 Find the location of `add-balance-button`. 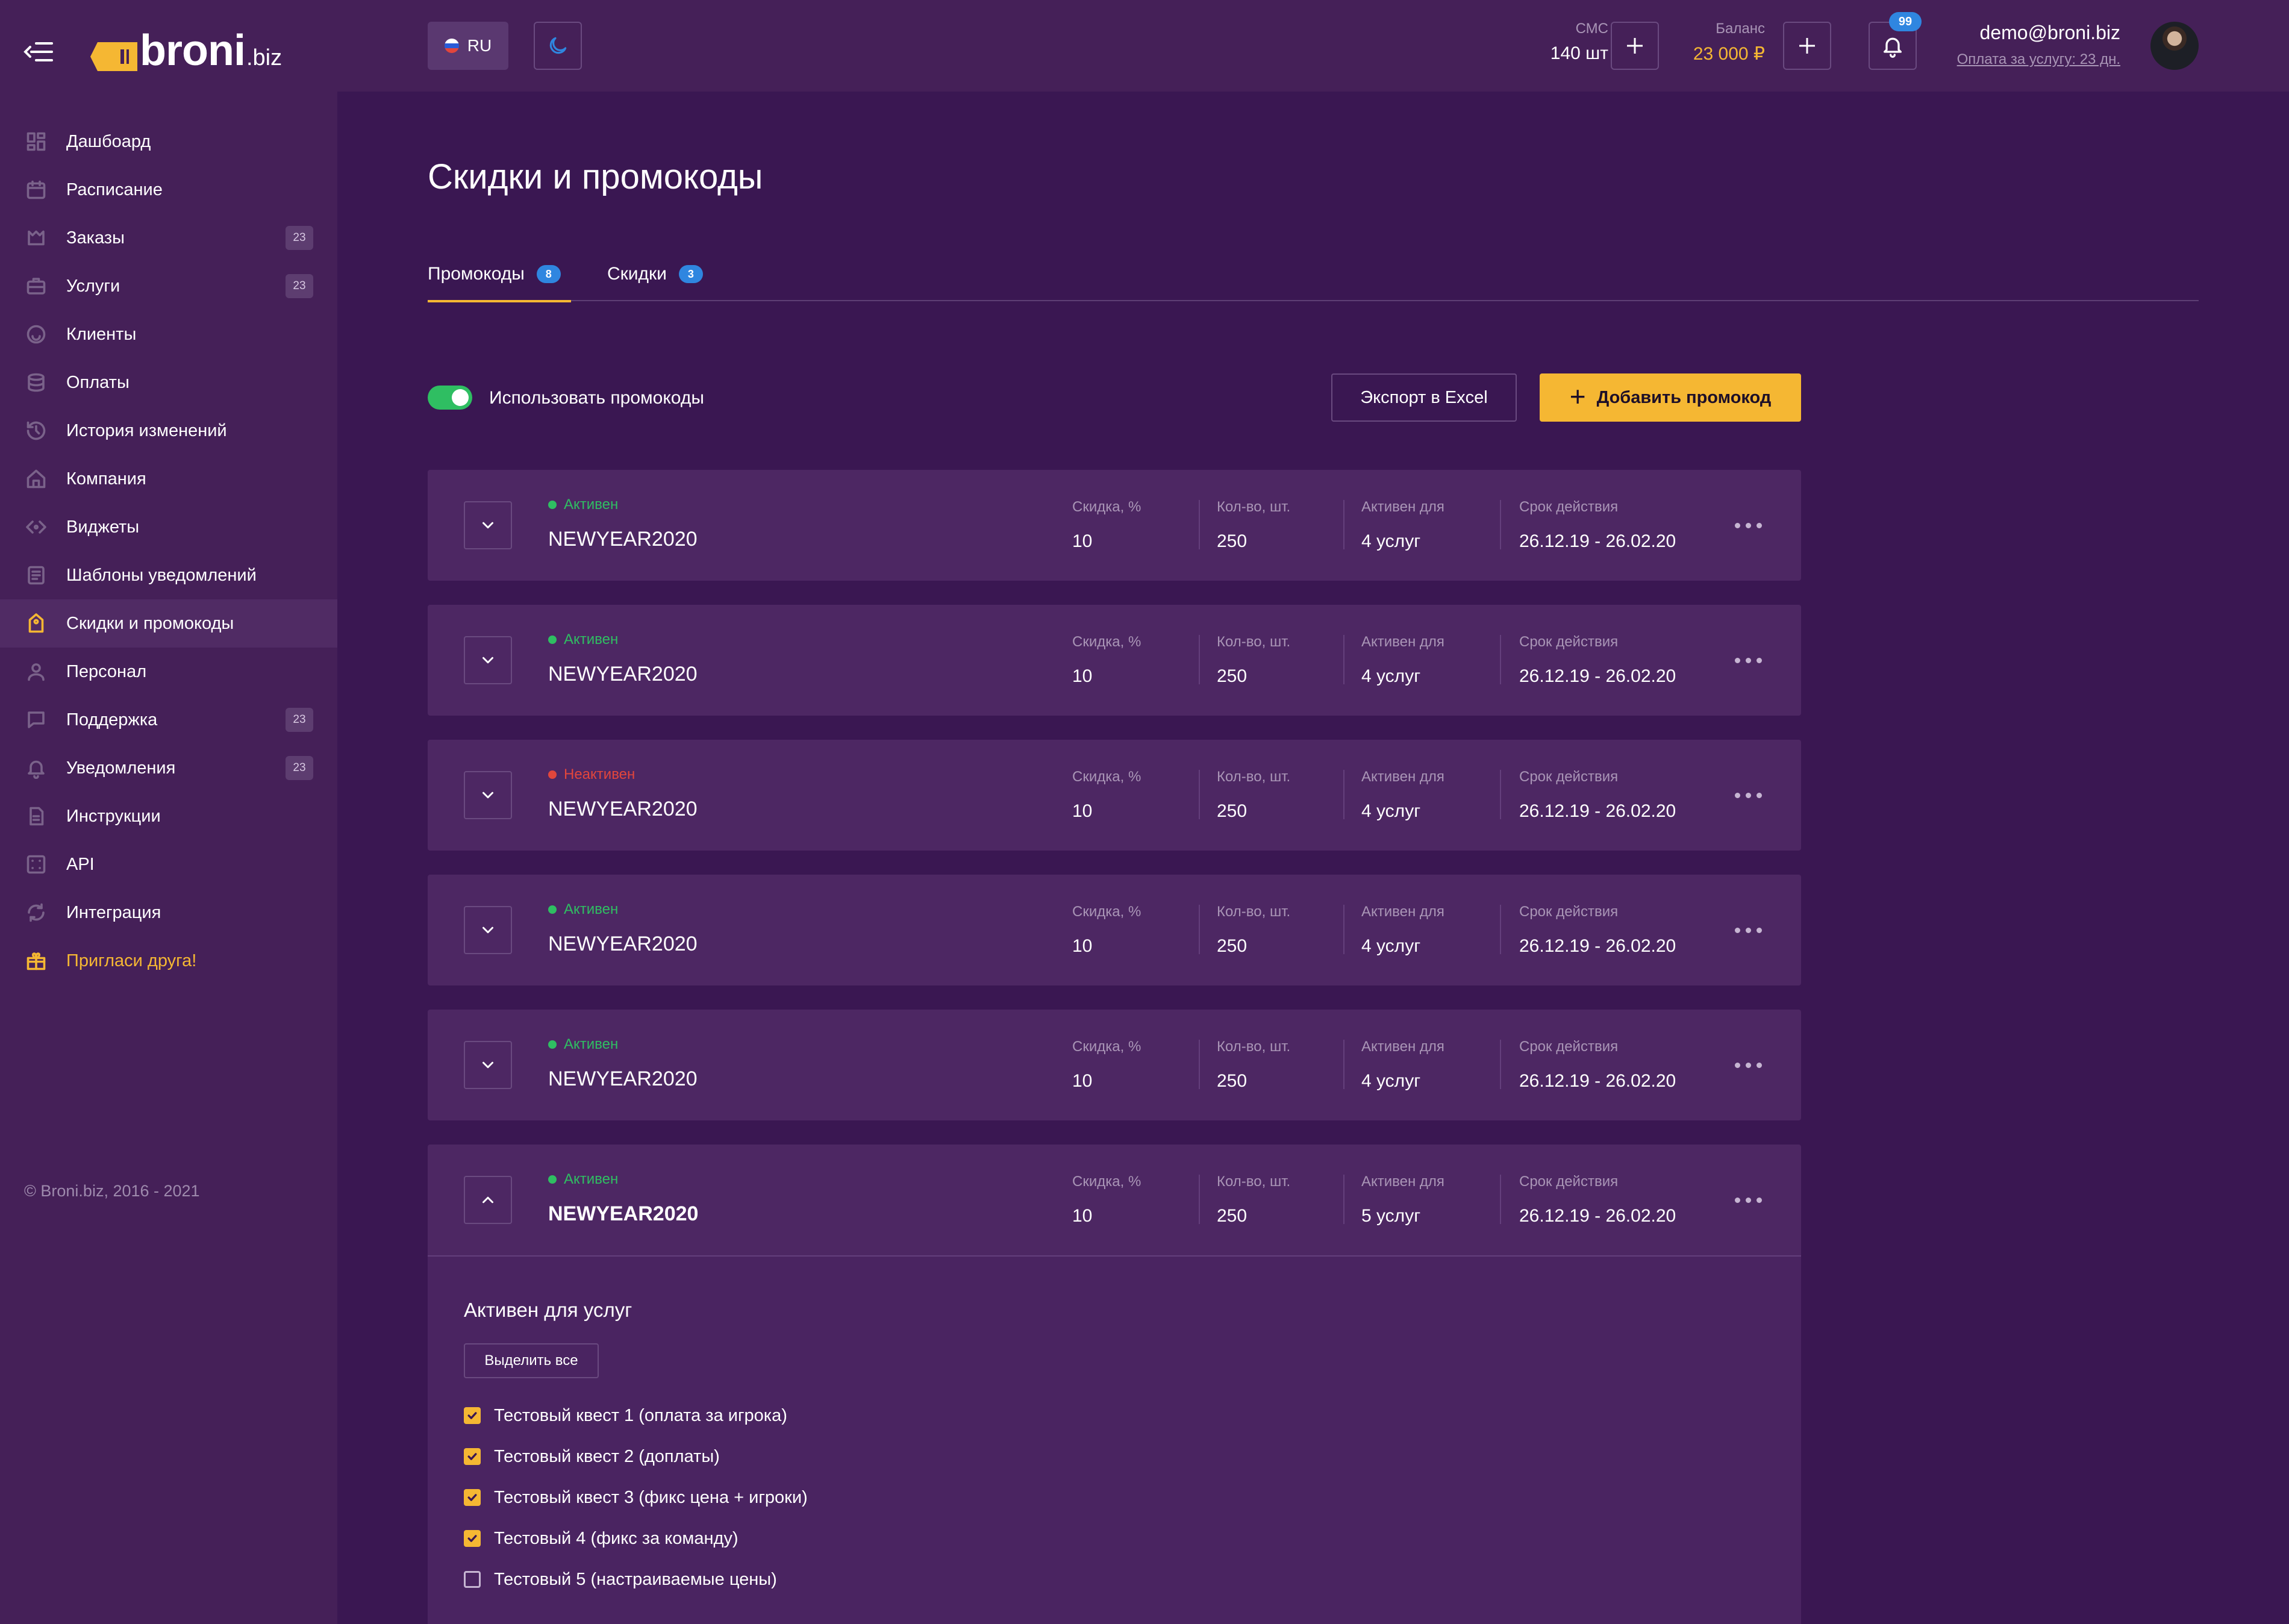

add-balance-button is located at coordinates (1807, 46).